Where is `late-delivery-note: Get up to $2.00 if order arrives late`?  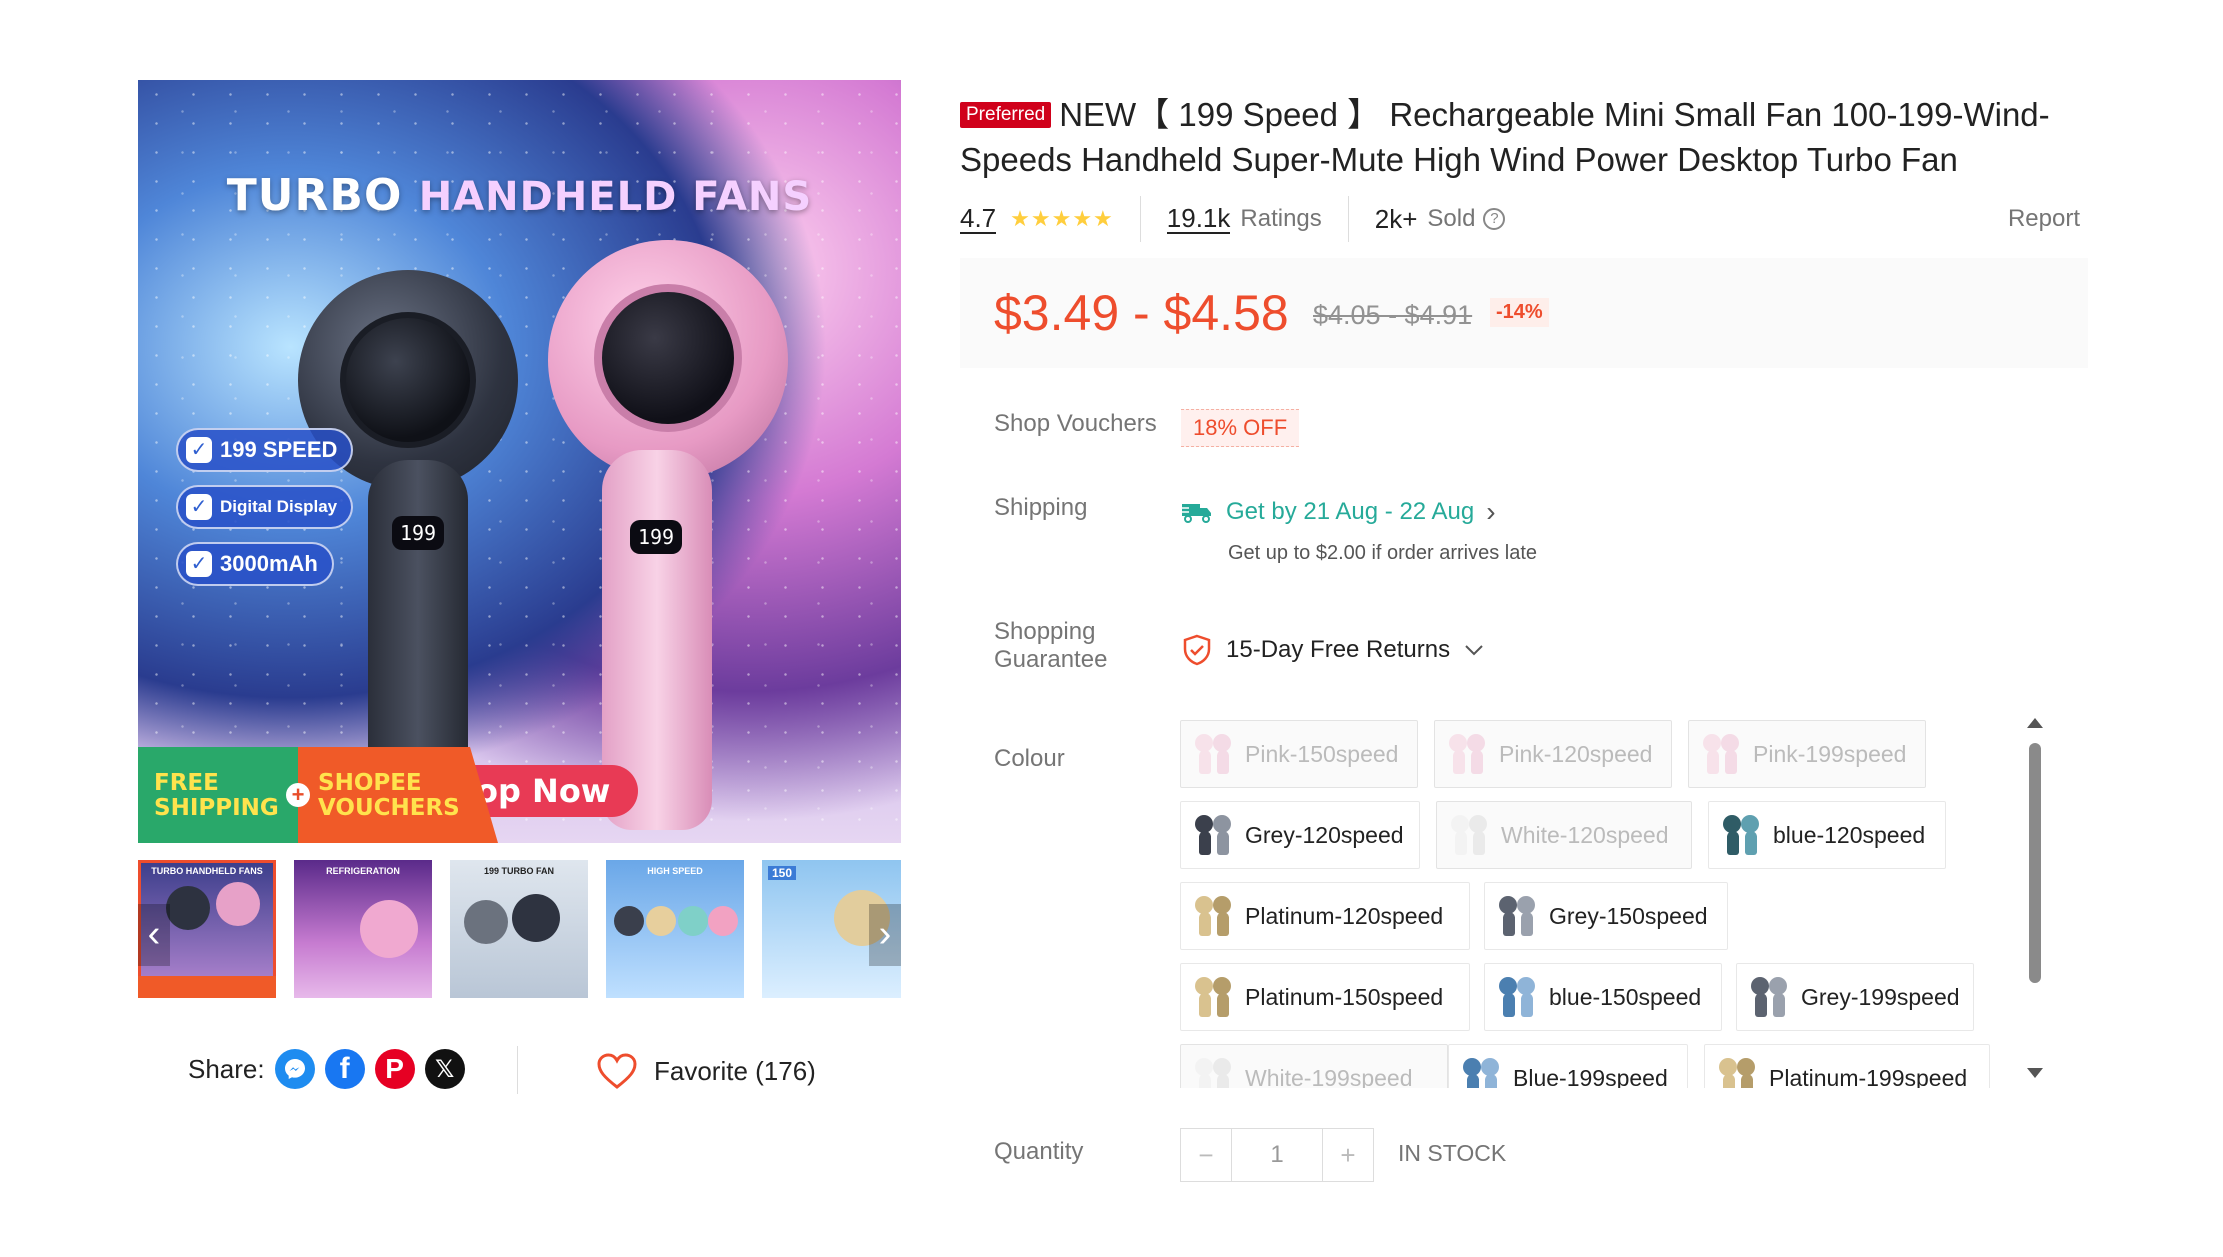
late-delivery-note: Get up to $2.00 if order arrives late is located at coordinates (1383, 553).